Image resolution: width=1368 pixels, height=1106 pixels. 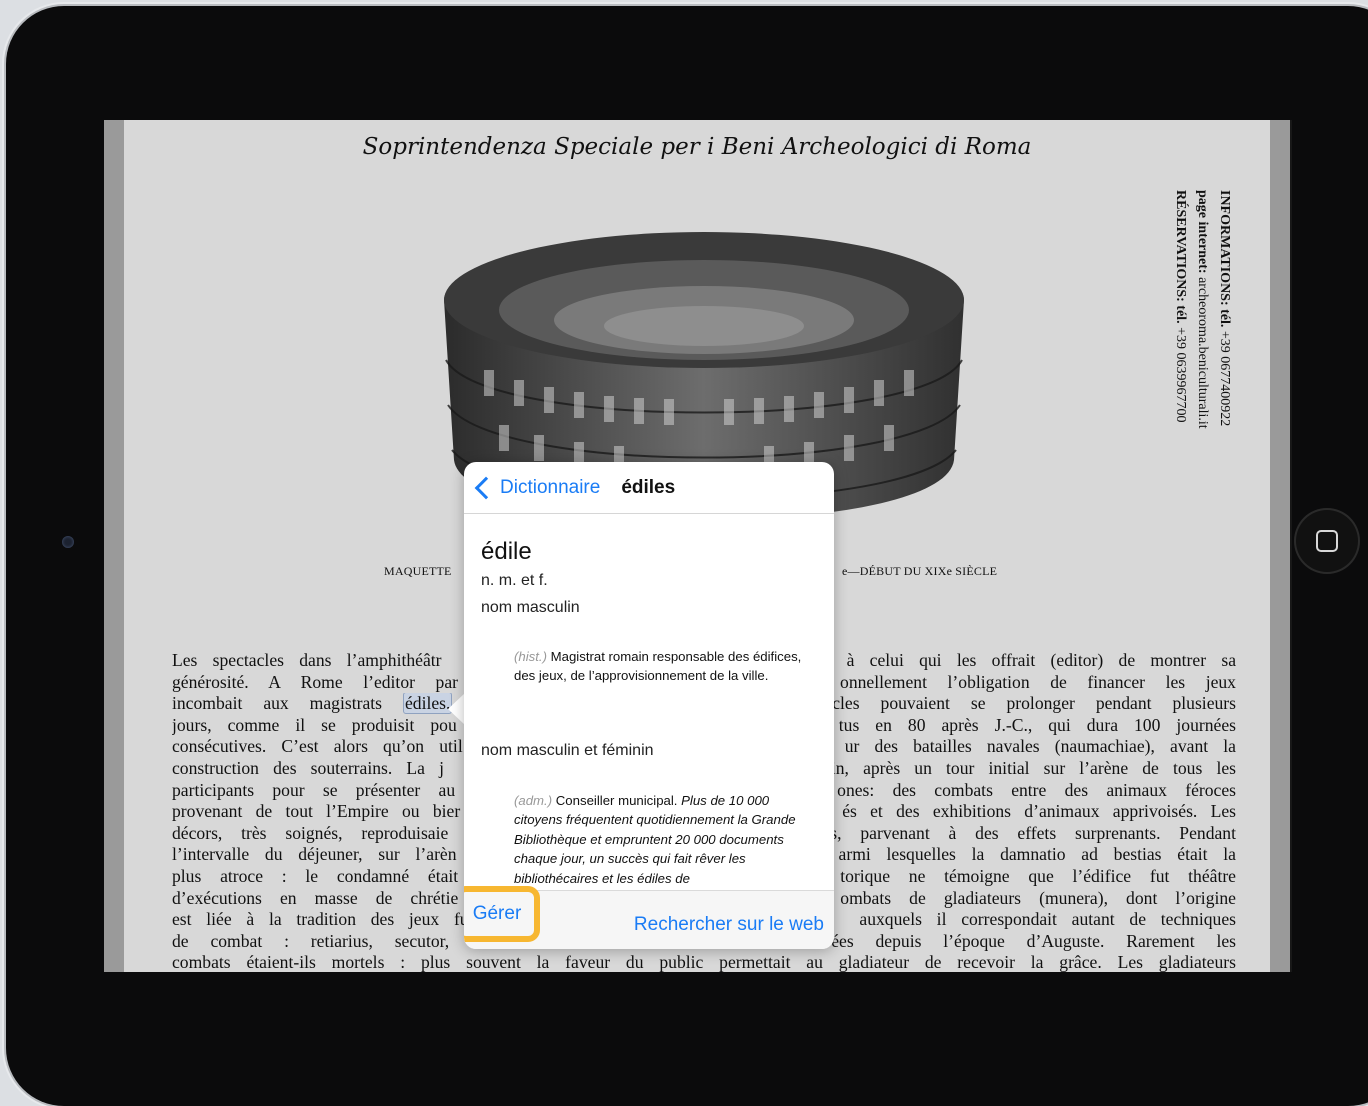 What do you see at coordinates (502, 914) in the screenshot?
I see `manage-button: Gérer` at bounding box center [502, 914].